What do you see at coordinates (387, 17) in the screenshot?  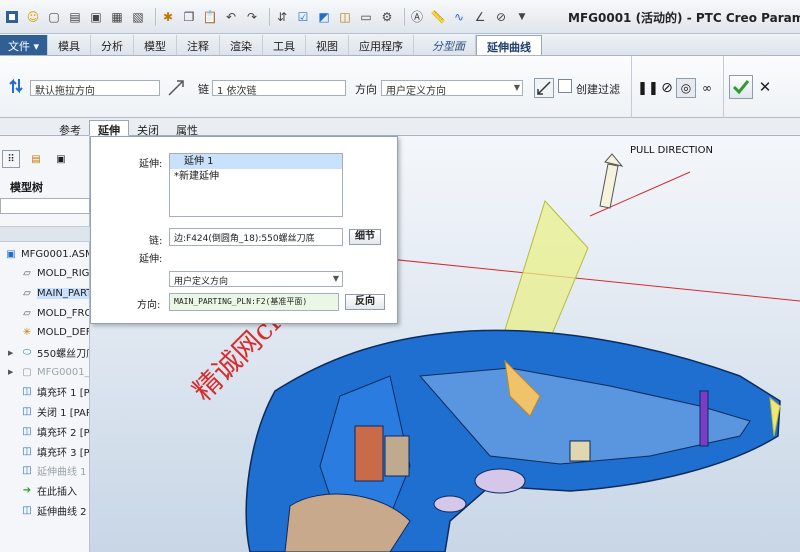 I see `more-tools-icon: ⚙` at bounding box center [387, 17].